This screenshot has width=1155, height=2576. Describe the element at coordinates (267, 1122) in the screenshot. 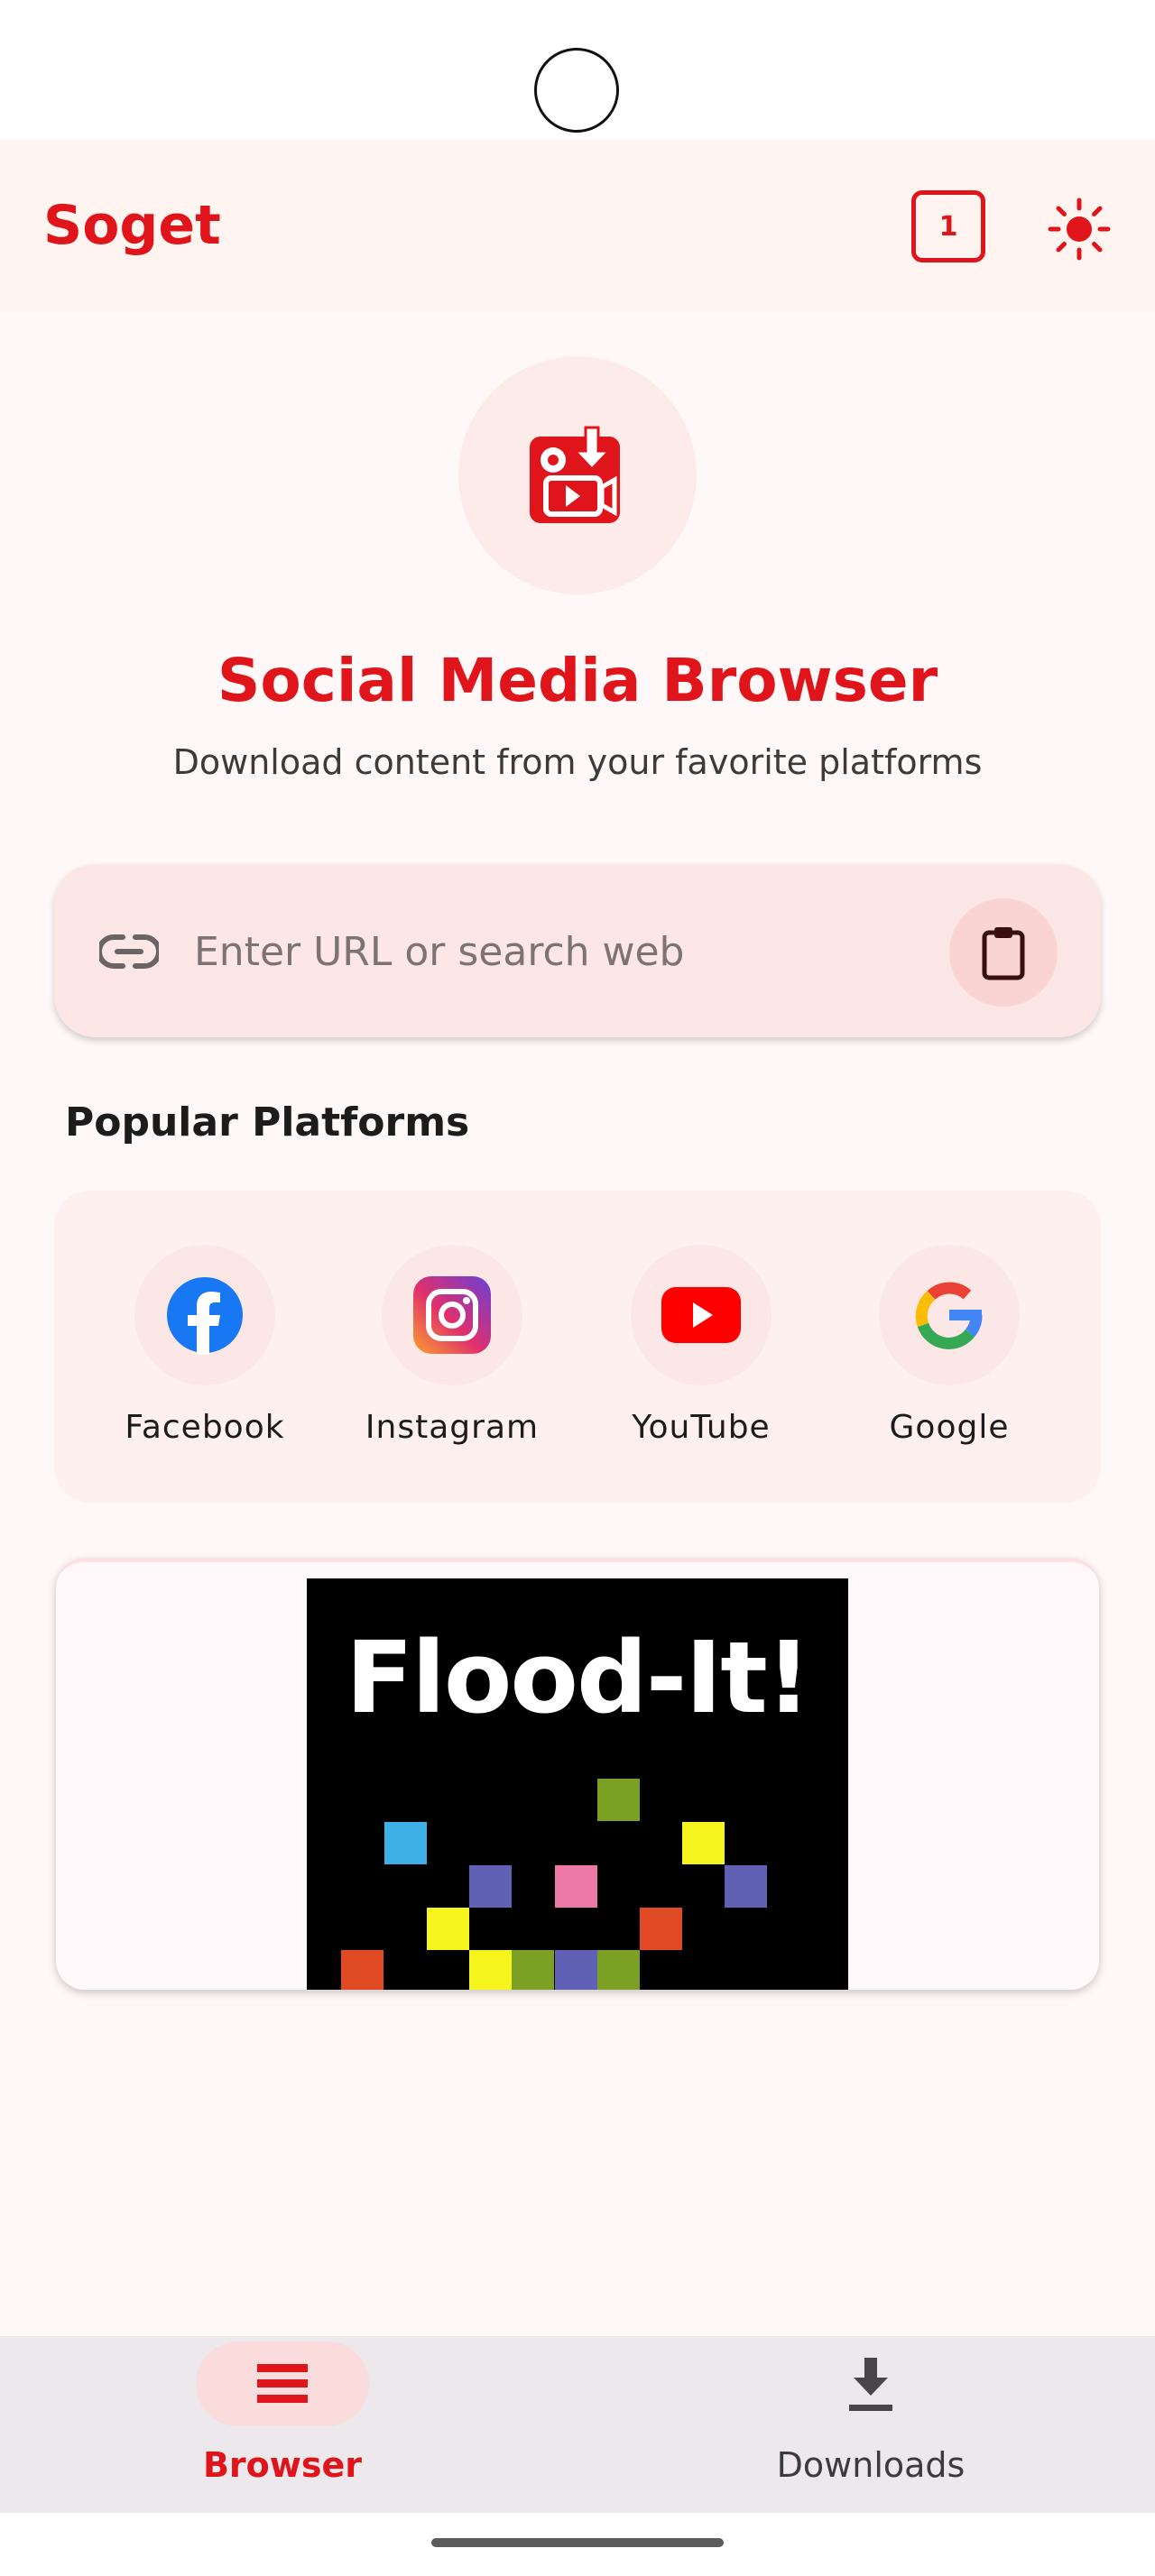

I see `section-title-popular-platforms: Popular Platforms` at that location.